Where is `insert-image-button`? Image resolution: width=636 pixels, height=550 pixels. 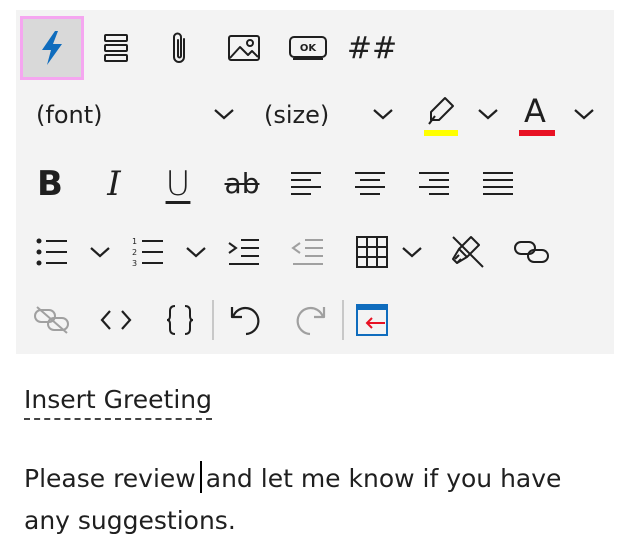 insert-image-button is located at coordinates (244, 48).